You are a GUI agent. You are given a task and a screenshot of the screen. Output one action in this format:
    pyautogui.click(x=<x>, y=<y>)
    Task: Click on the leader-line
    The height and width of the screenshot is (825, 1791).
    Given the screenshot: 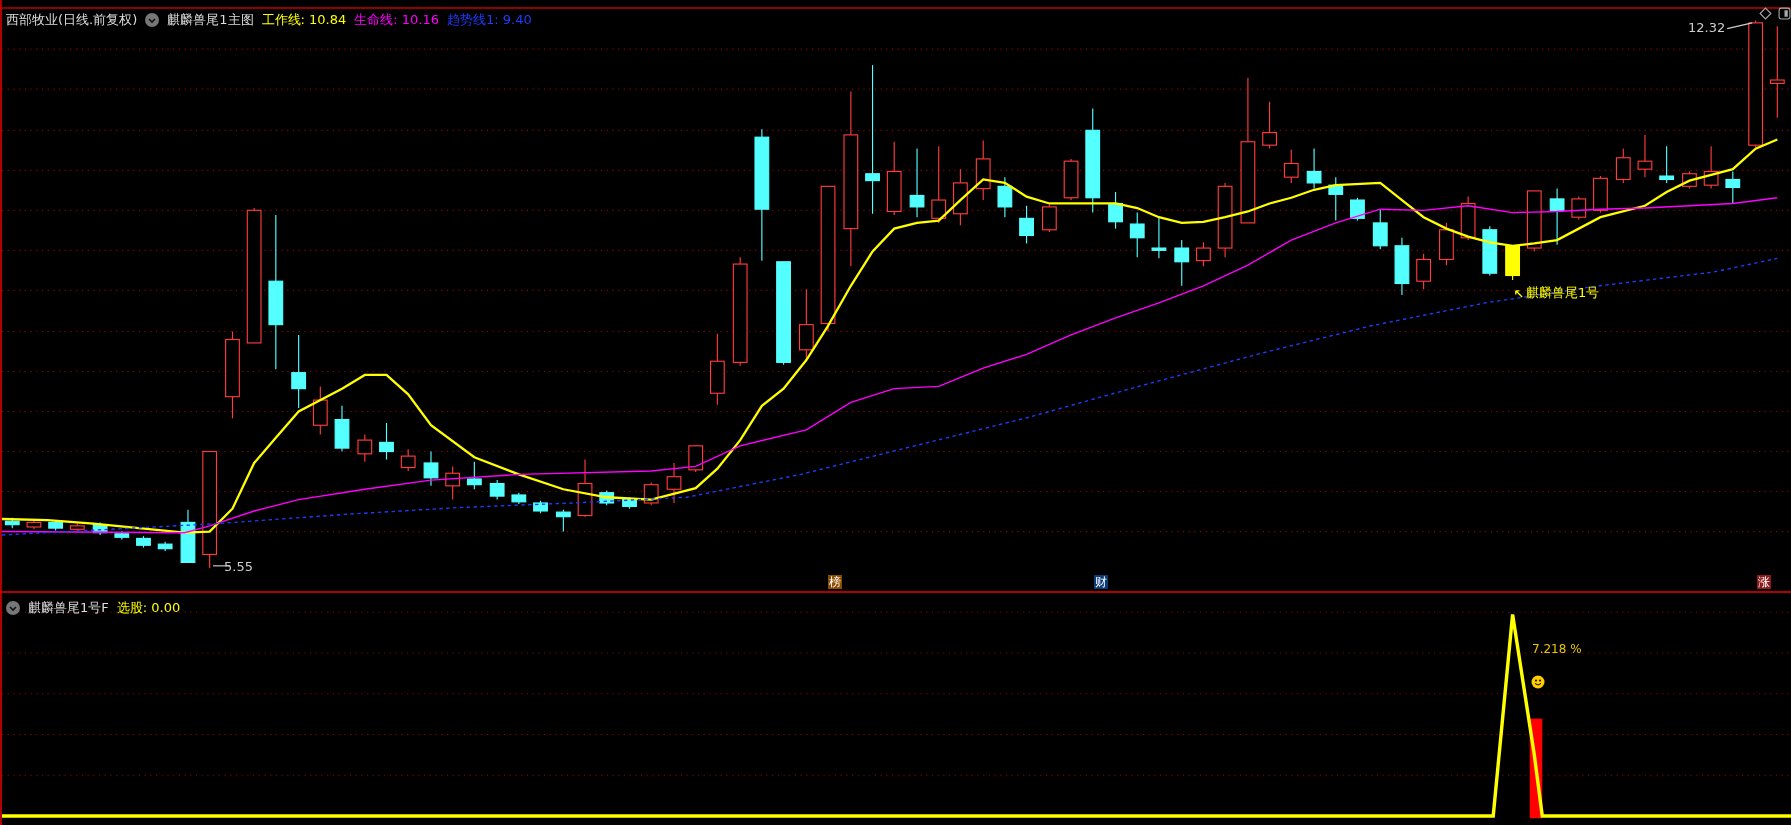 What is the action you would take?
    pyautogui.click(x=1739, y=26)
    